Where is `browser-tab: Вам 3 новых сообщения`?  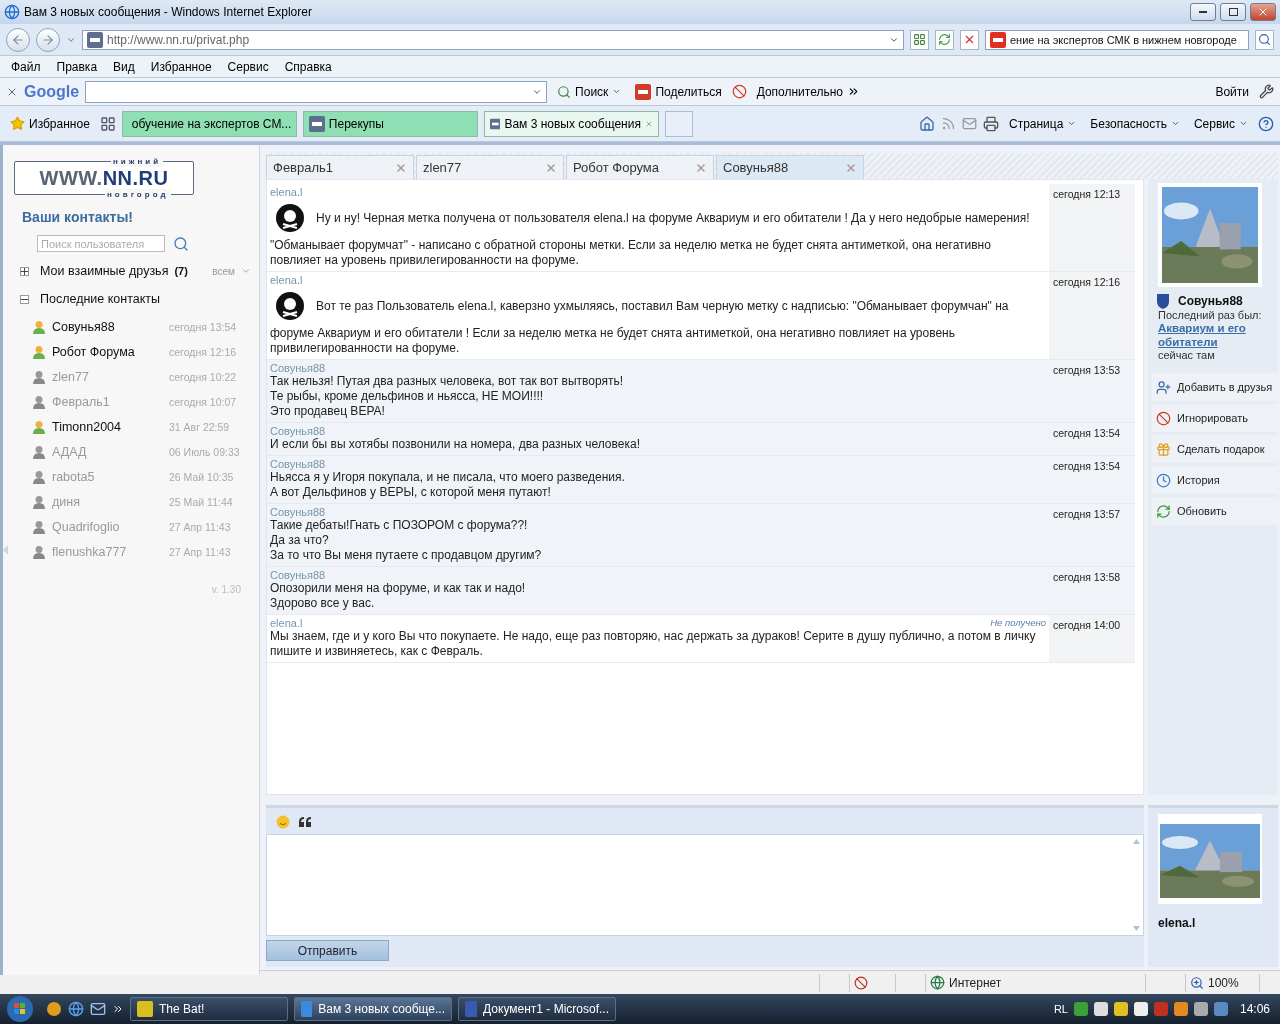 browser-tab: Вам 3 новых сообщения is located at coordinates (571, 123).